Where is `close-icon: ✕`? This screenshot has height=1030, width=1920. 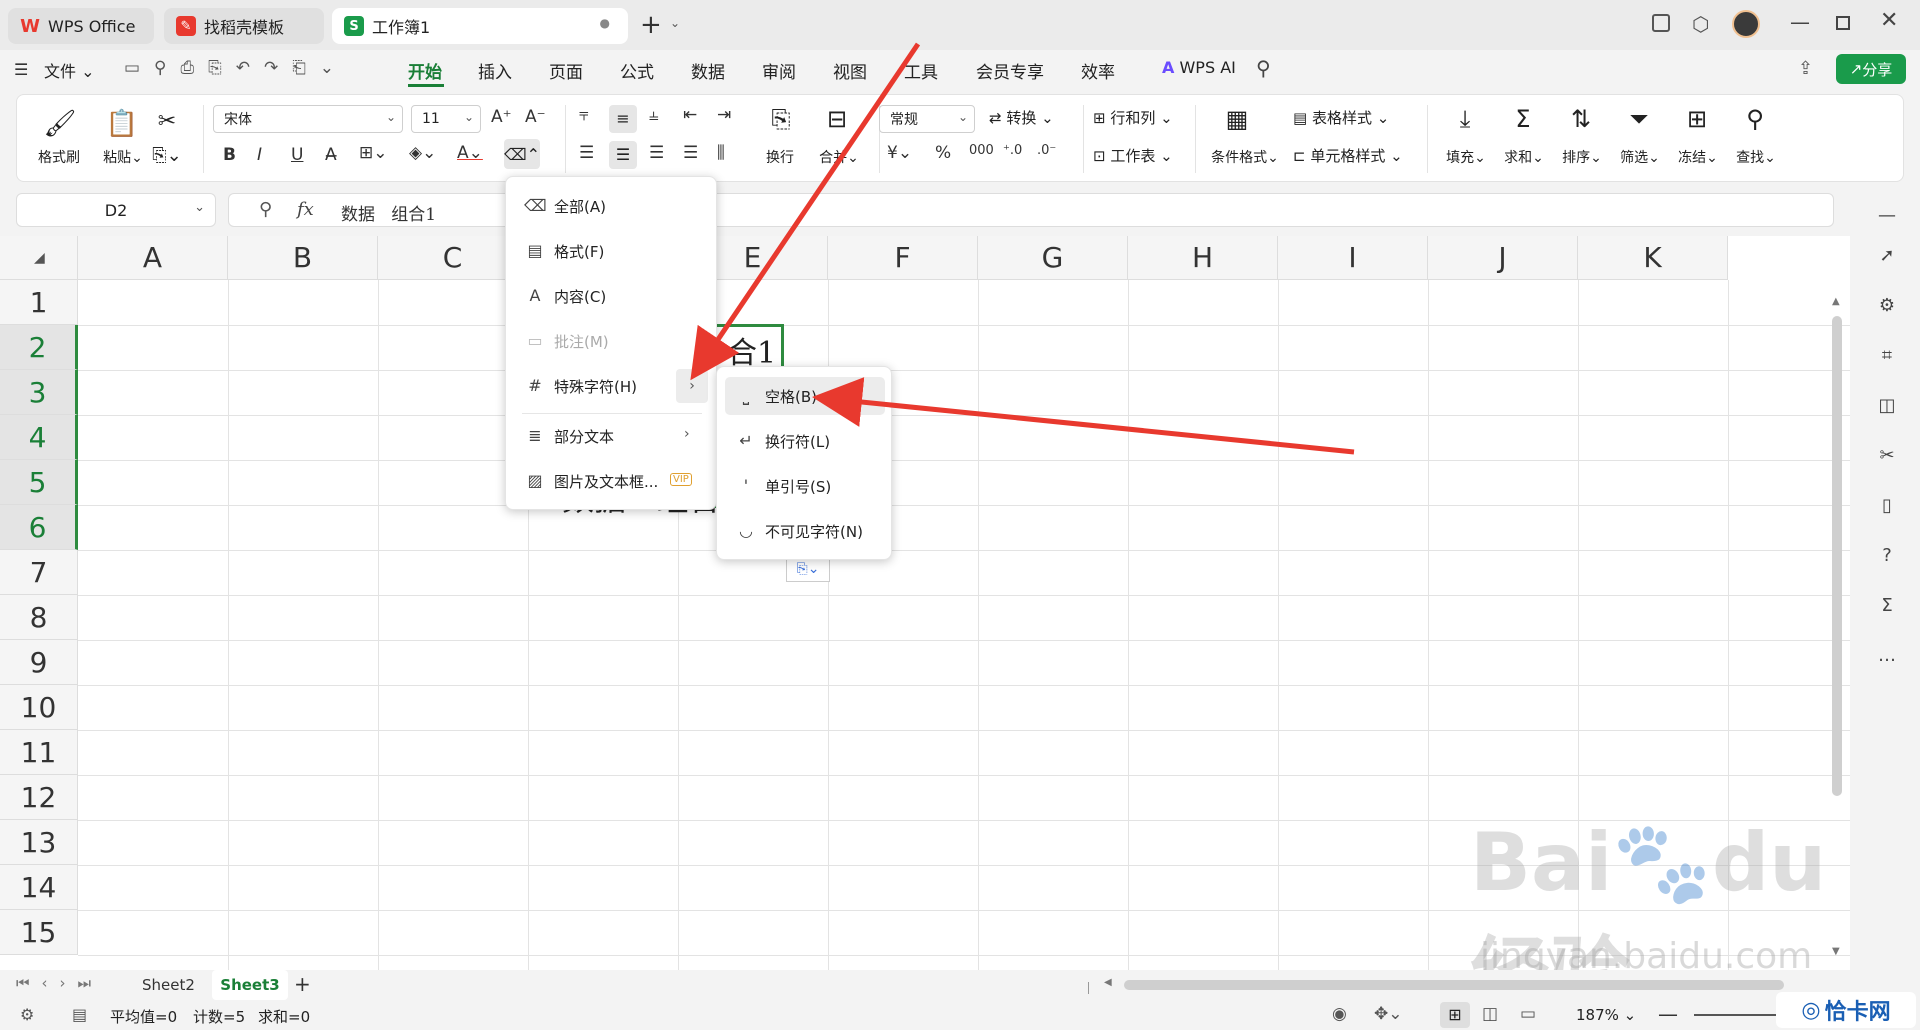 close-icon: ✕ is located at coordinates (1889, 20).